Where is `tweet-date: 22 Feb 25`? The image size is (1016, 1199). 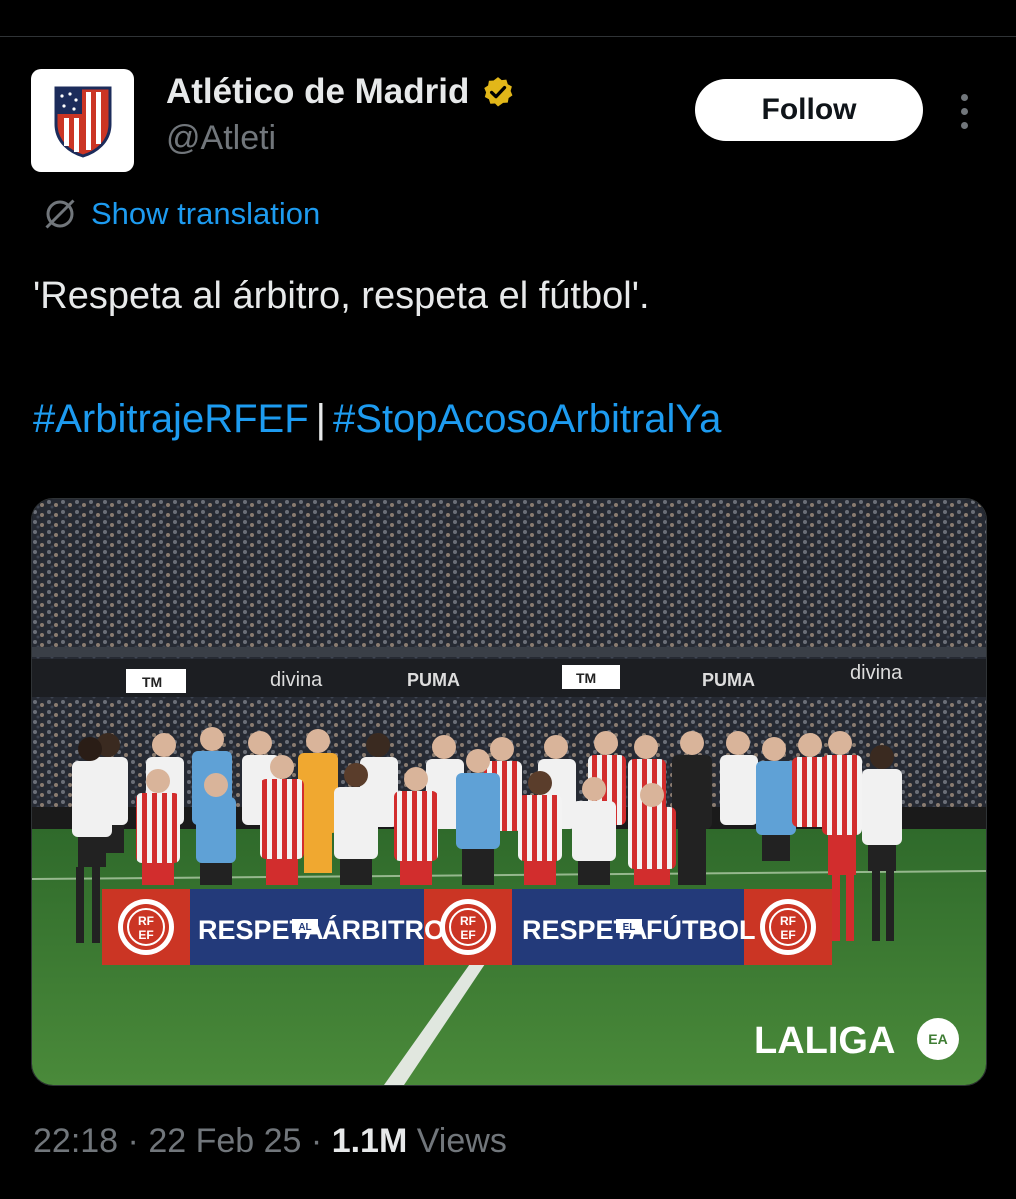
tweet-date: 22 Feb 25 is located at coordinates (224, 1141).